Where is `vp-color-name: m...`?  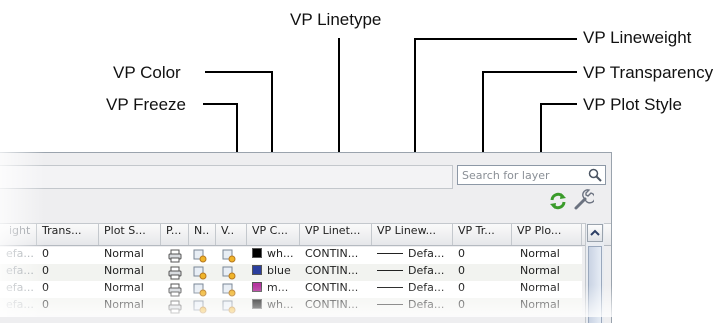 vp-color-name: m... is located at coordinates (278, 287).